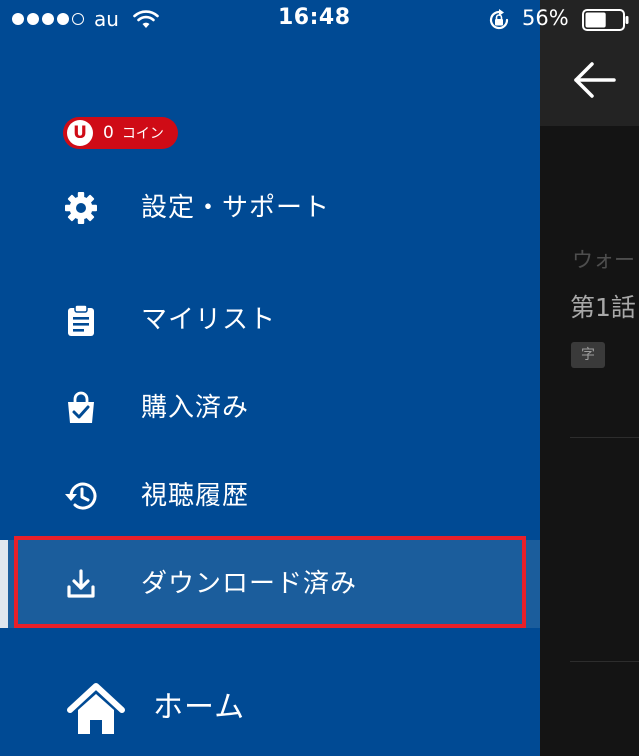 The width and height of the screenshot is (639, 756). What do you see at coordinates (603, 260) in the screenshot?
I see `content-subtitle: ウォー` at bounding box center [603, 260].